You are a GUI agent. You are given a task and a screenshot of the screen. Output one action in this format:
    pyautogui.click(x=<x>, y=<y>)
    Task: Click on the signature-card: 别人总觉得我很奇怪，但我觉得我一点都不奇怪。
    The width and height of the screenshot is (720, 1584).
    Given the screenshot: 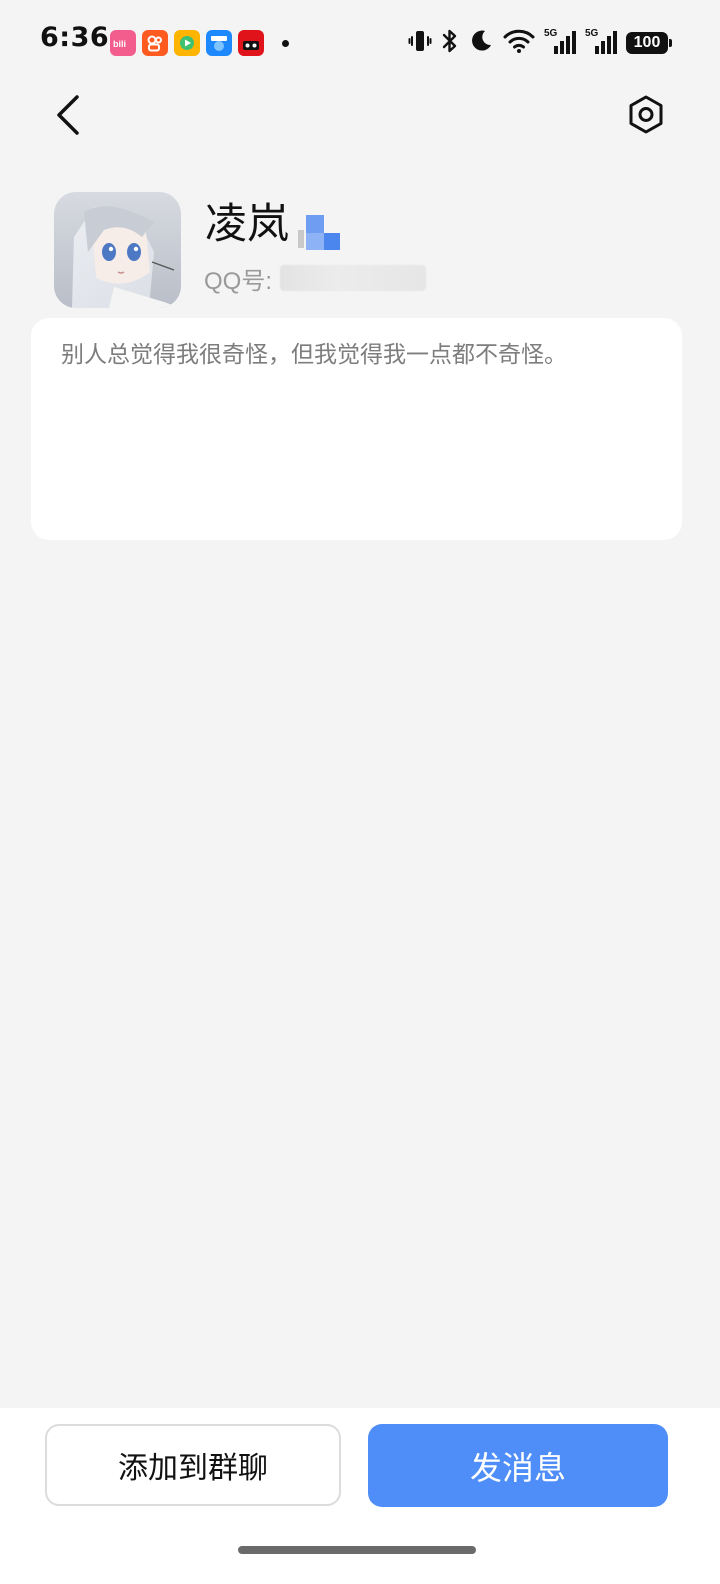 What is the action you would take?
    pyautogui.click(x=356, y=429)
    